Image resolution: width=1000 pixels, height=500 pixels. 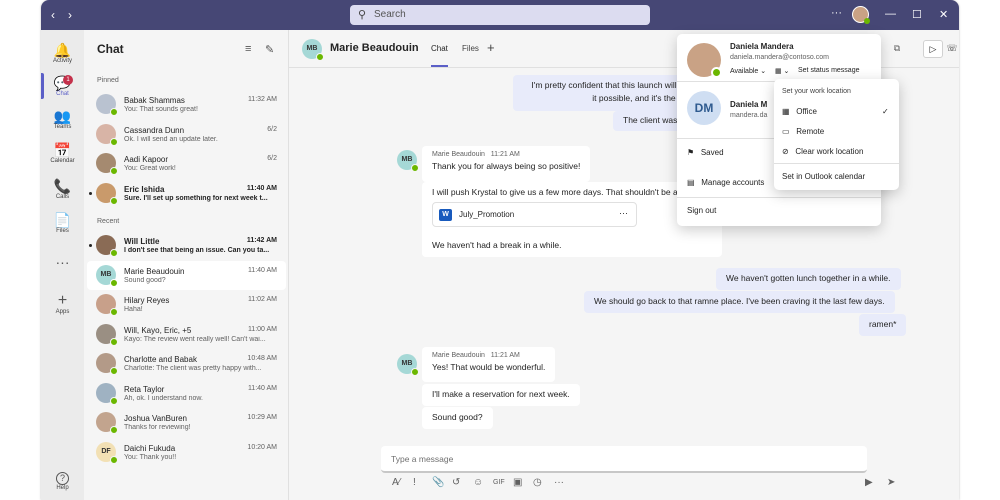 What do you see at coordinates (396, 482) in the screenshot?
I see `format-icon: A⁄` at bounding box center [396, 482].